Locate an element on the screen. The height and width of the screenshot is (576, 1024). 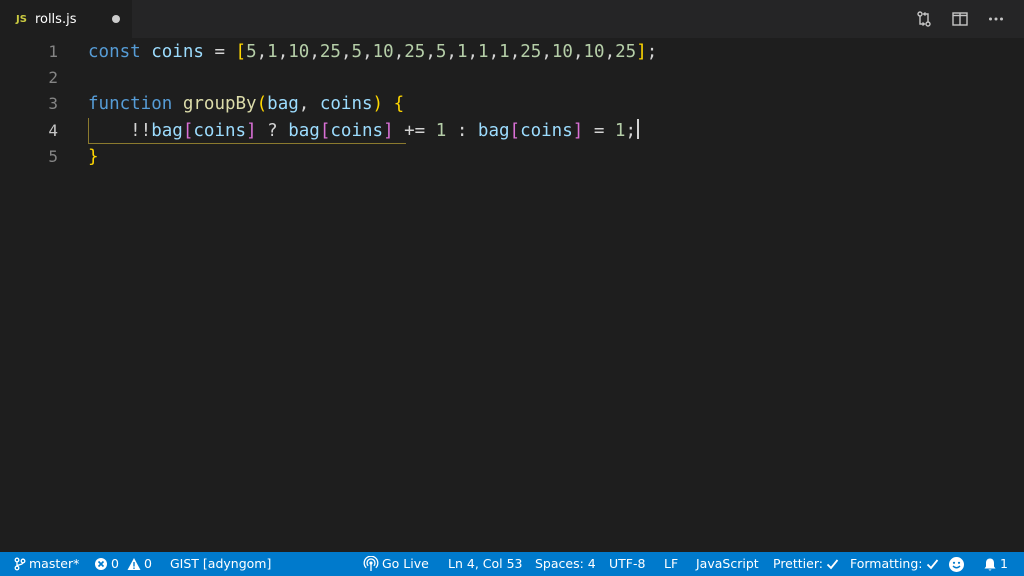
code-token: += is located at coordinates (414, 131).